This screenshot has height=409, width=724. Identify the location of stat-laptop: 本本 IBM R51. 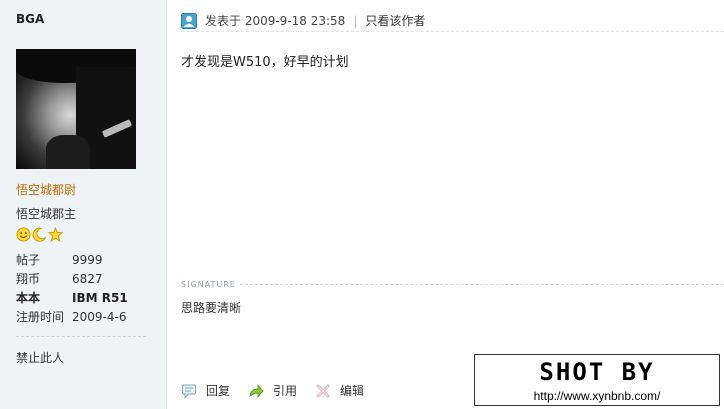
(72, 297).